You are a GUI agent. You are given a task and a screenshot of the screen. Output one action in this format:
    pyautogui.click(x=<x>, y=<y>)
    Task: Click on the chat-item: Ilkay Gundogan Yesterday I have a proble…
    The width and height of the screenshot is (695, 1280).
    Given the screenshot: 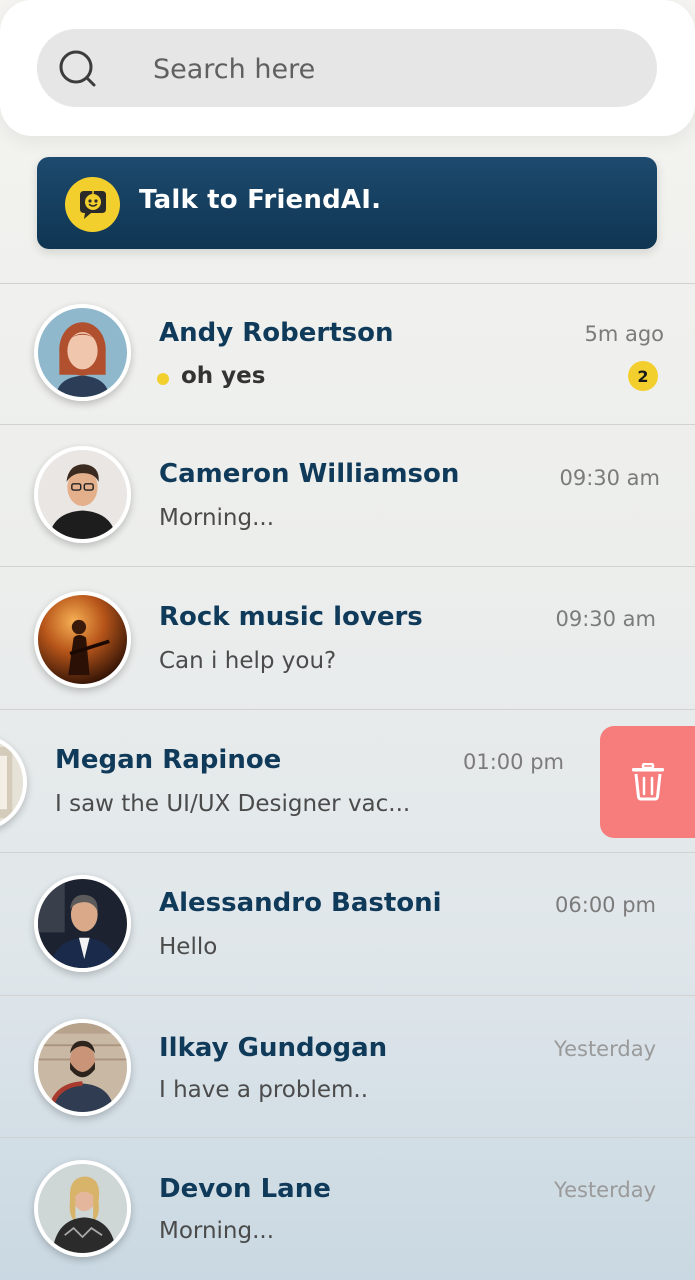 What is the action you would take?
    pyautogui.click(x=347, y=1067)
    